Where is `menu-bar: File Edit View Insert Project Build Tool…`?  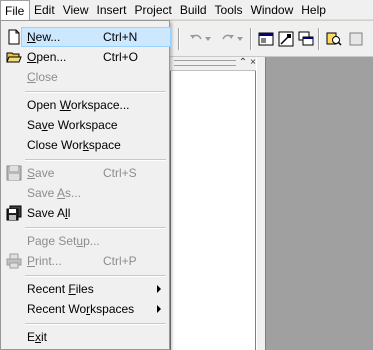
menu-bar: File Edit View Insert Project Build Tool… is located at coordinates (186, 10).